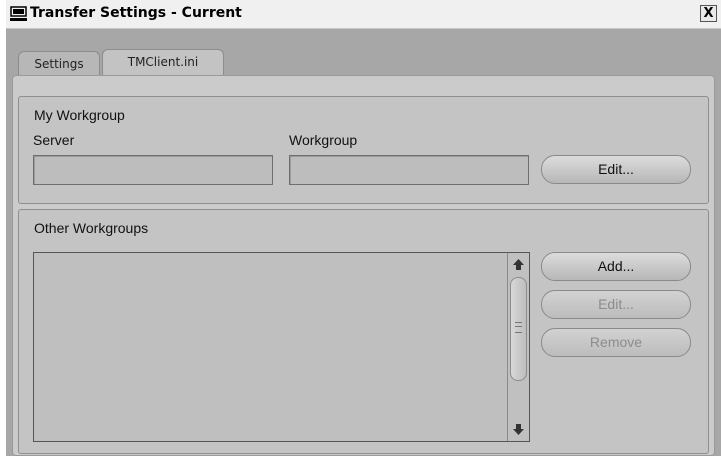 This screenshot has width=721, height=456. I want to click on my-workgroup-heading: My Workgroup, so click(79, 115).